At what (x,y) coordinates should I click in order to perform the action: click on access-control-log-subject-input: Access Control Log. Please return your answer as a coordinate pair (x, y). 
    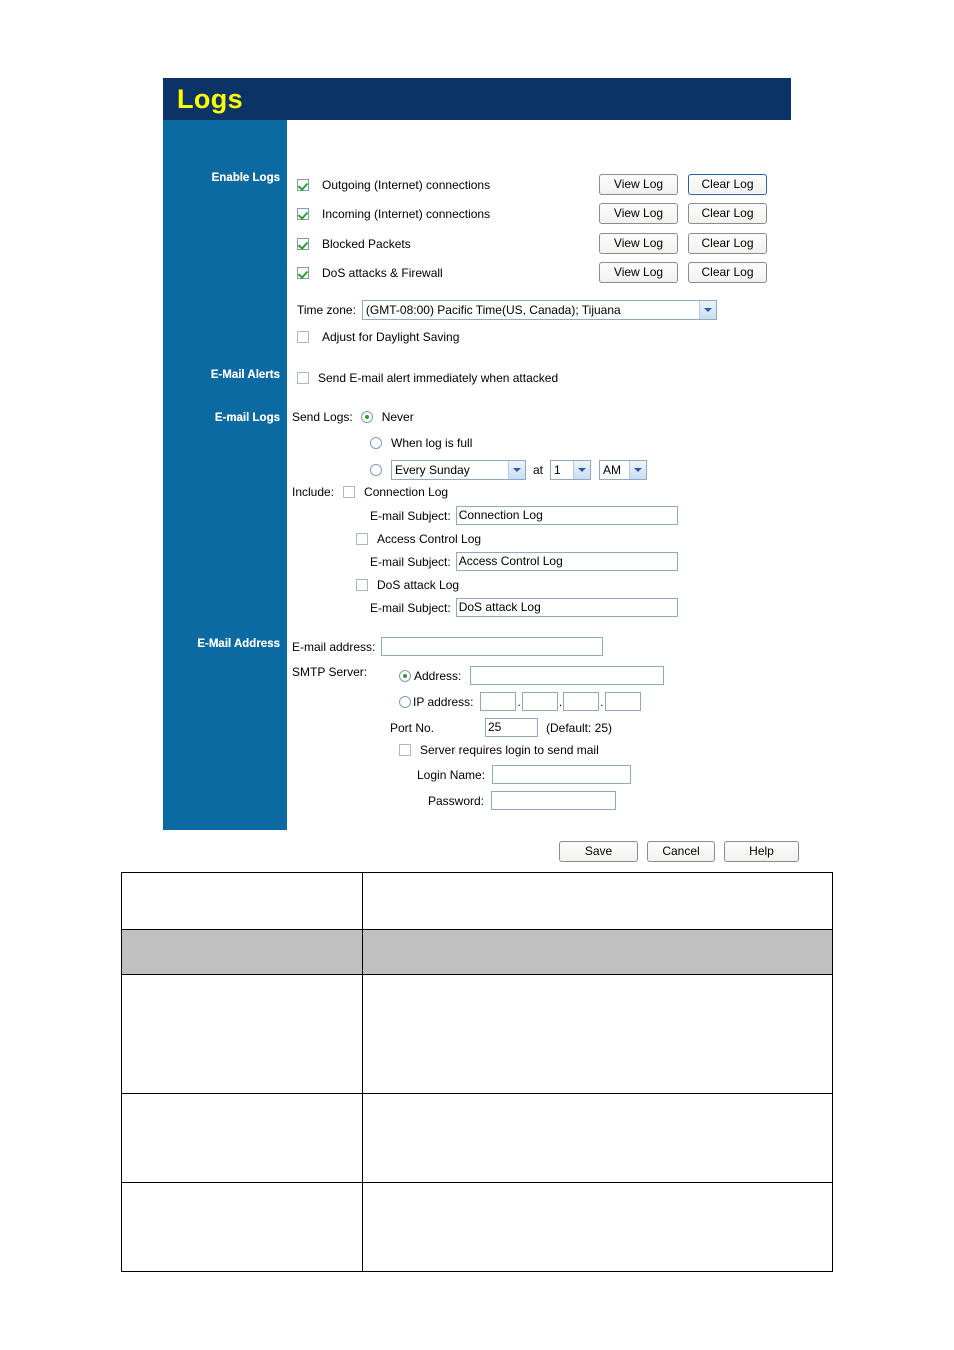
    Looking at the image, I should click on (566, 561).